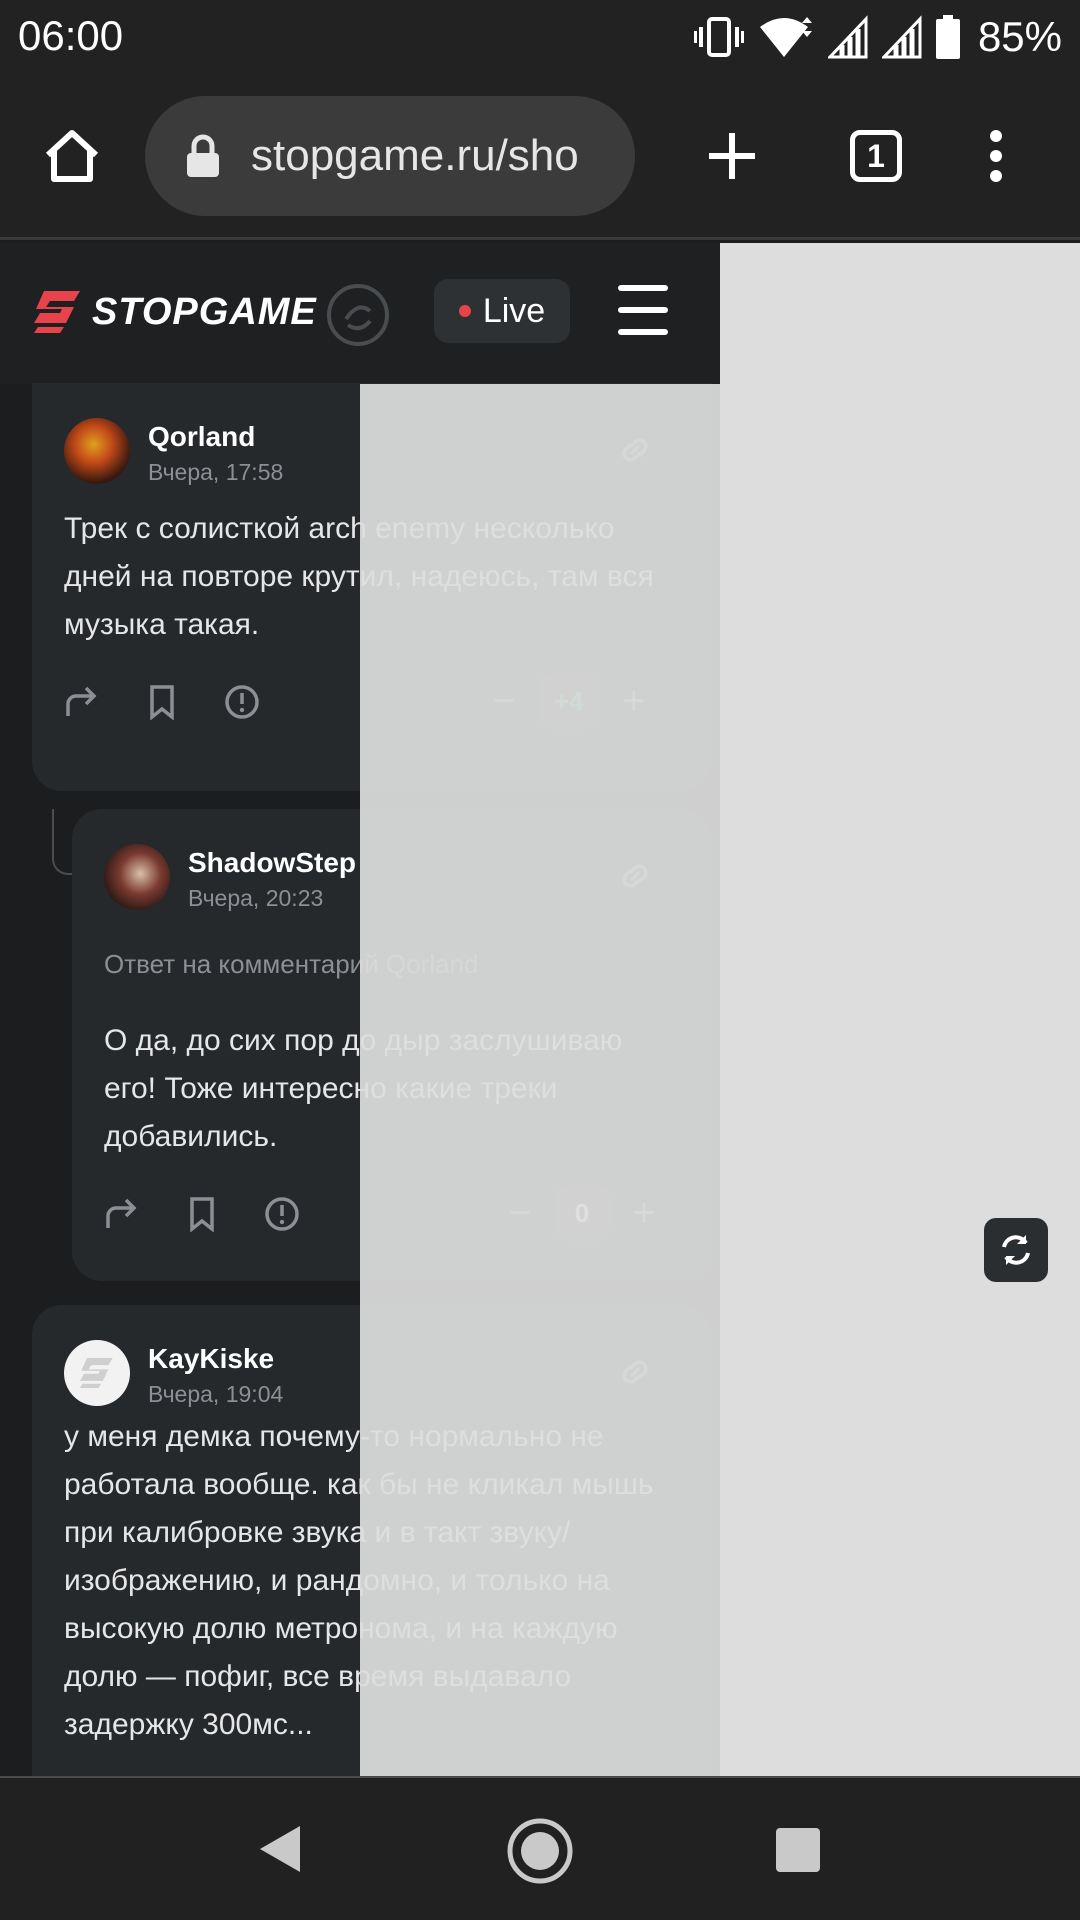 The image size is (1080, 1920). I want to click on url-bar: stopgame.ru/sho, so click(390, 156).